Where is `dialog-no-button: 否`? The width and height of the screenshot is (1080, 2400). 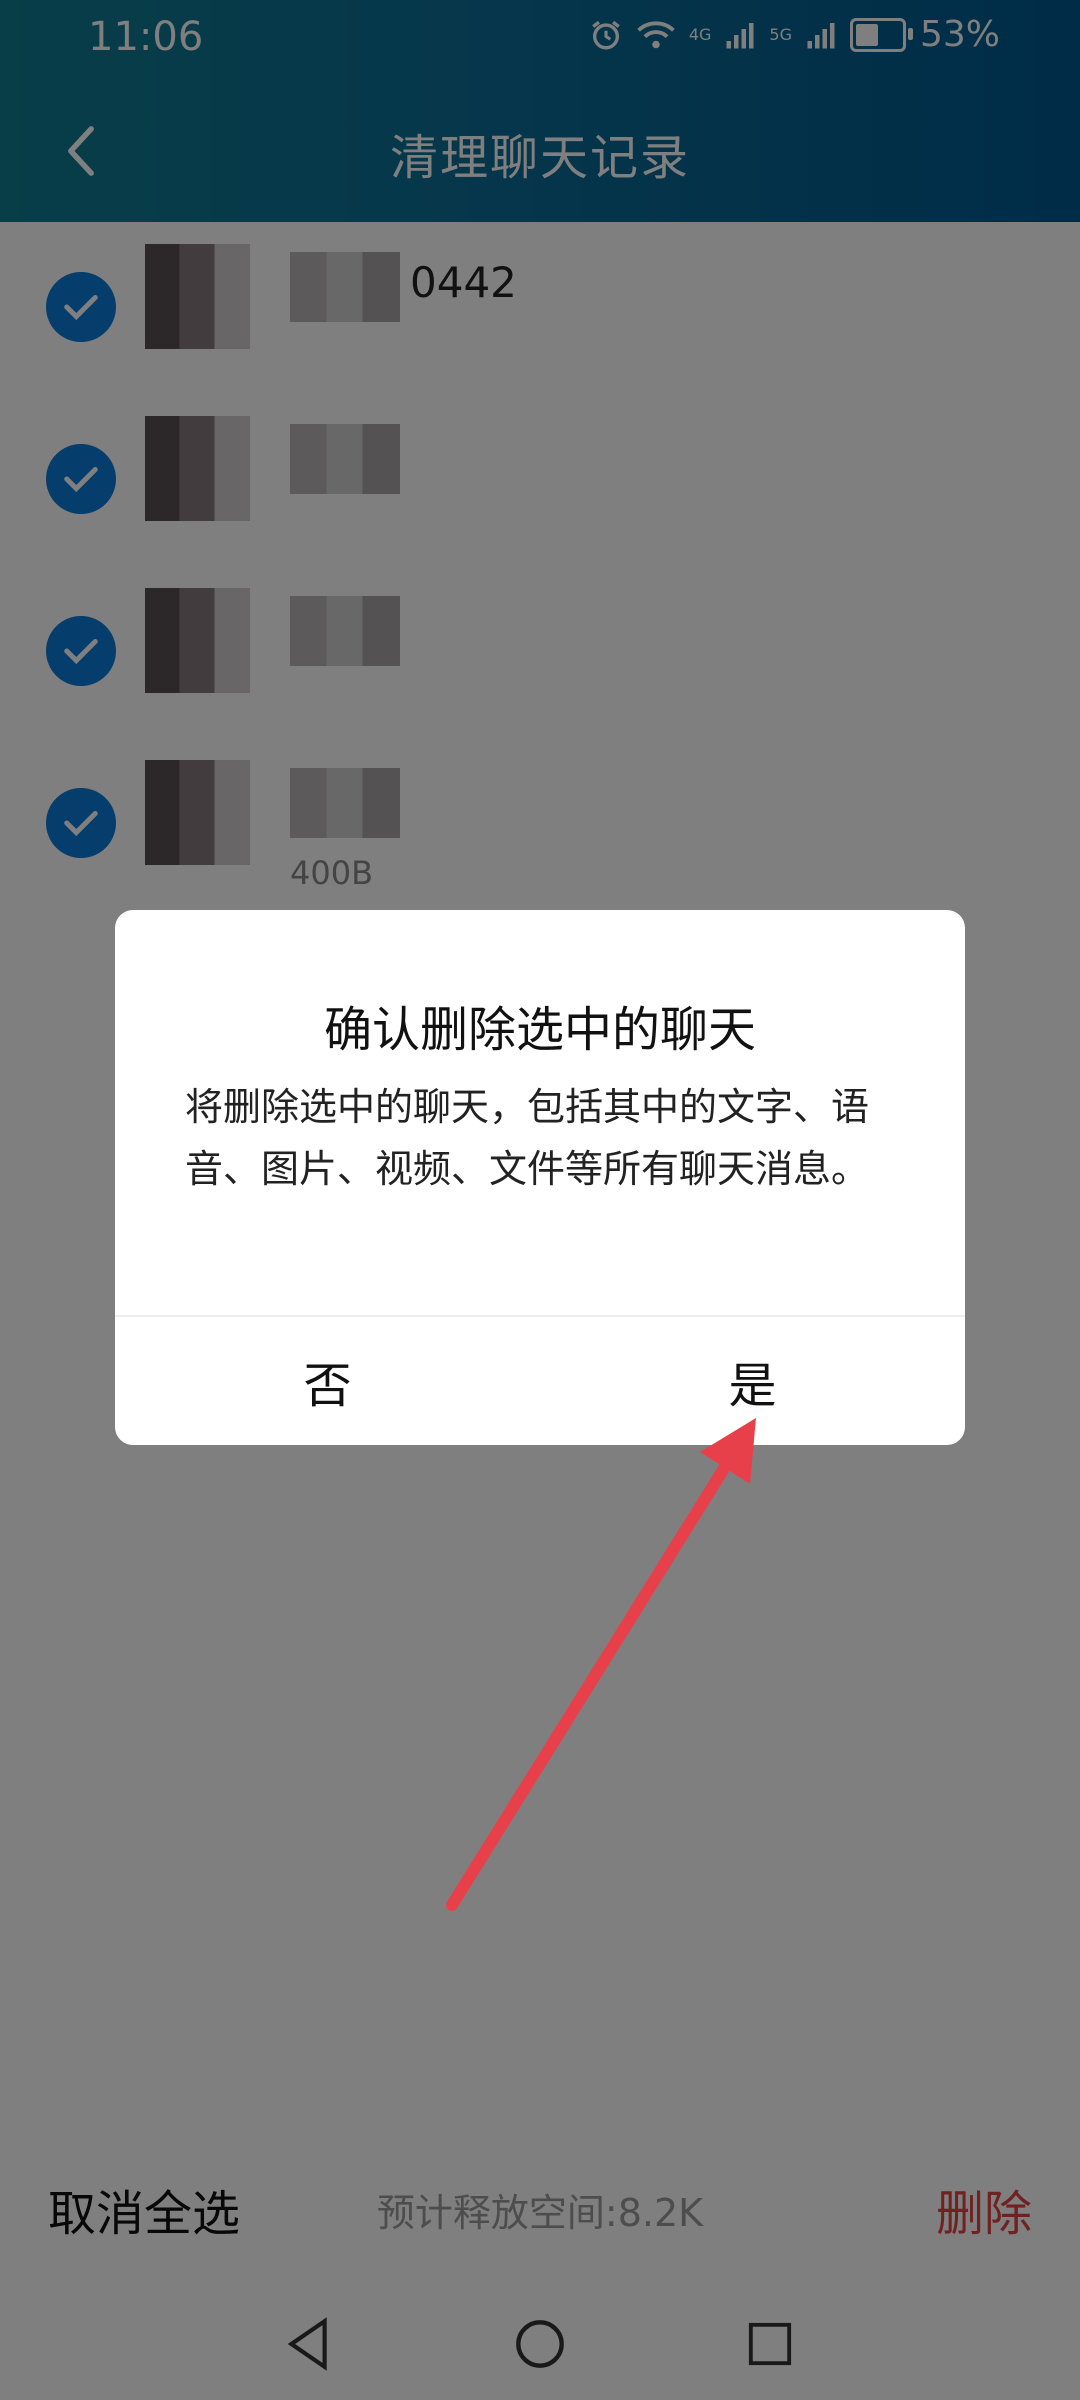 dialog-no-button: 否 is located at coordinates (327, 1381).